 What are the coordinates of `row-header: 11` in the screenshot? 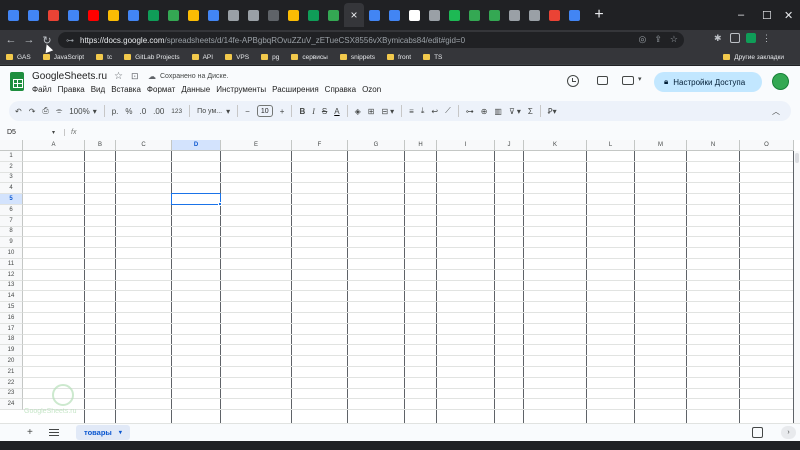 It's located at (11, 264).